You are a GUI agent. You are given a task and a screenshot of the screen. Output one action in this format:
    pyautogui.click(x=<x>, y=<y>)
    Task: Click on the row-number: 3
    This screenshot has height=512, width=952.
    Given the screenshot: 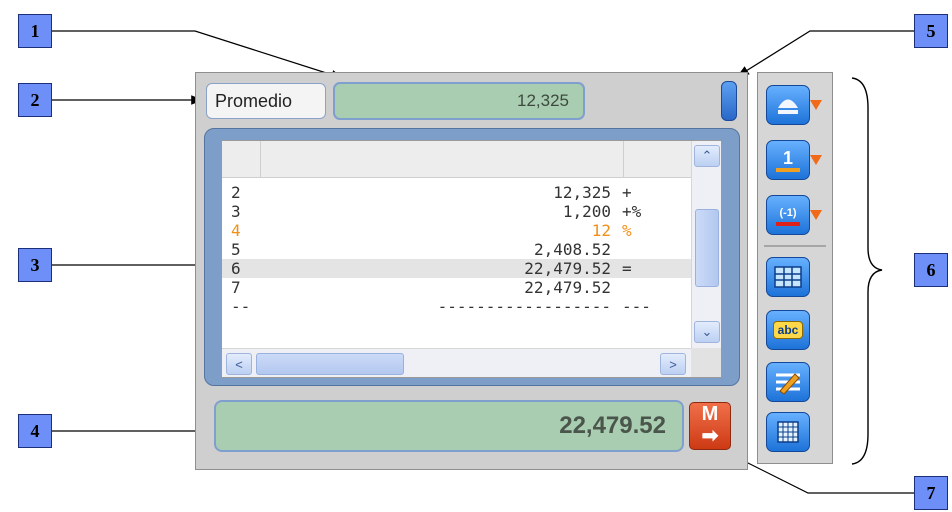 What is the action you would take?
    pyautogui.click(x=236, y=211)
    